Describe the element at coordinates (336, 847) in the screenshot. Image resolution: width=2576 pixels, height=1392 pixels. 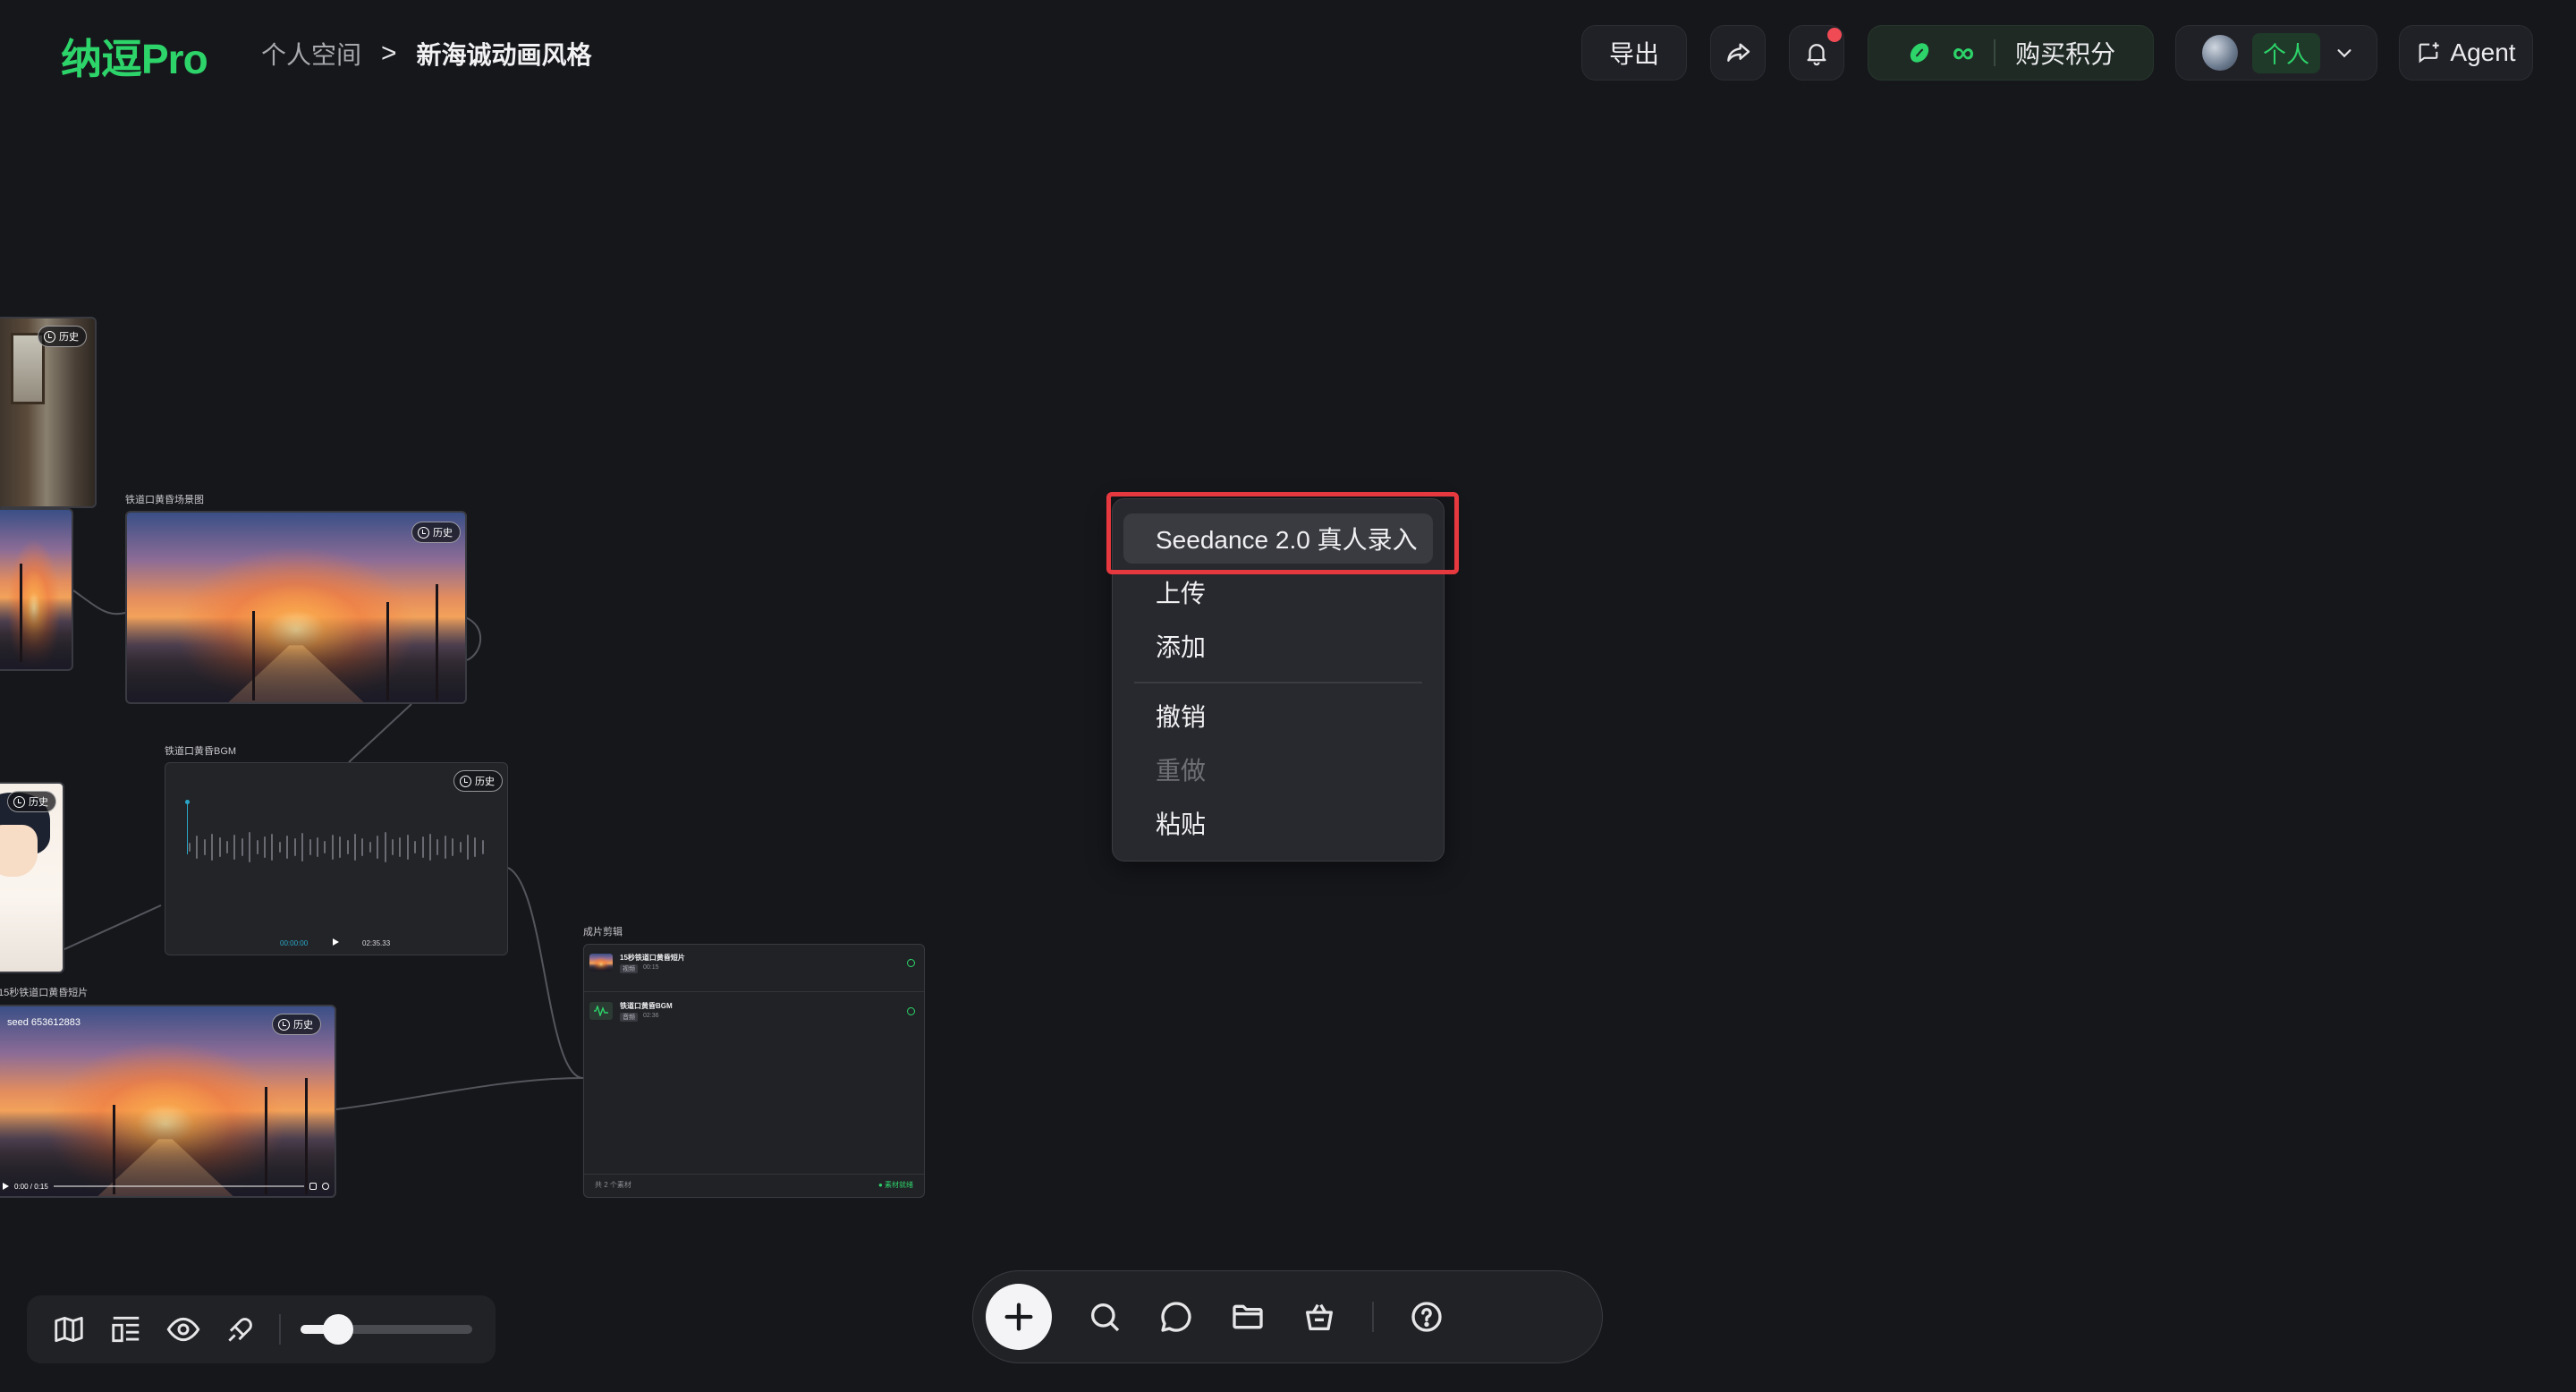
I see `audio-waveform` at that location.